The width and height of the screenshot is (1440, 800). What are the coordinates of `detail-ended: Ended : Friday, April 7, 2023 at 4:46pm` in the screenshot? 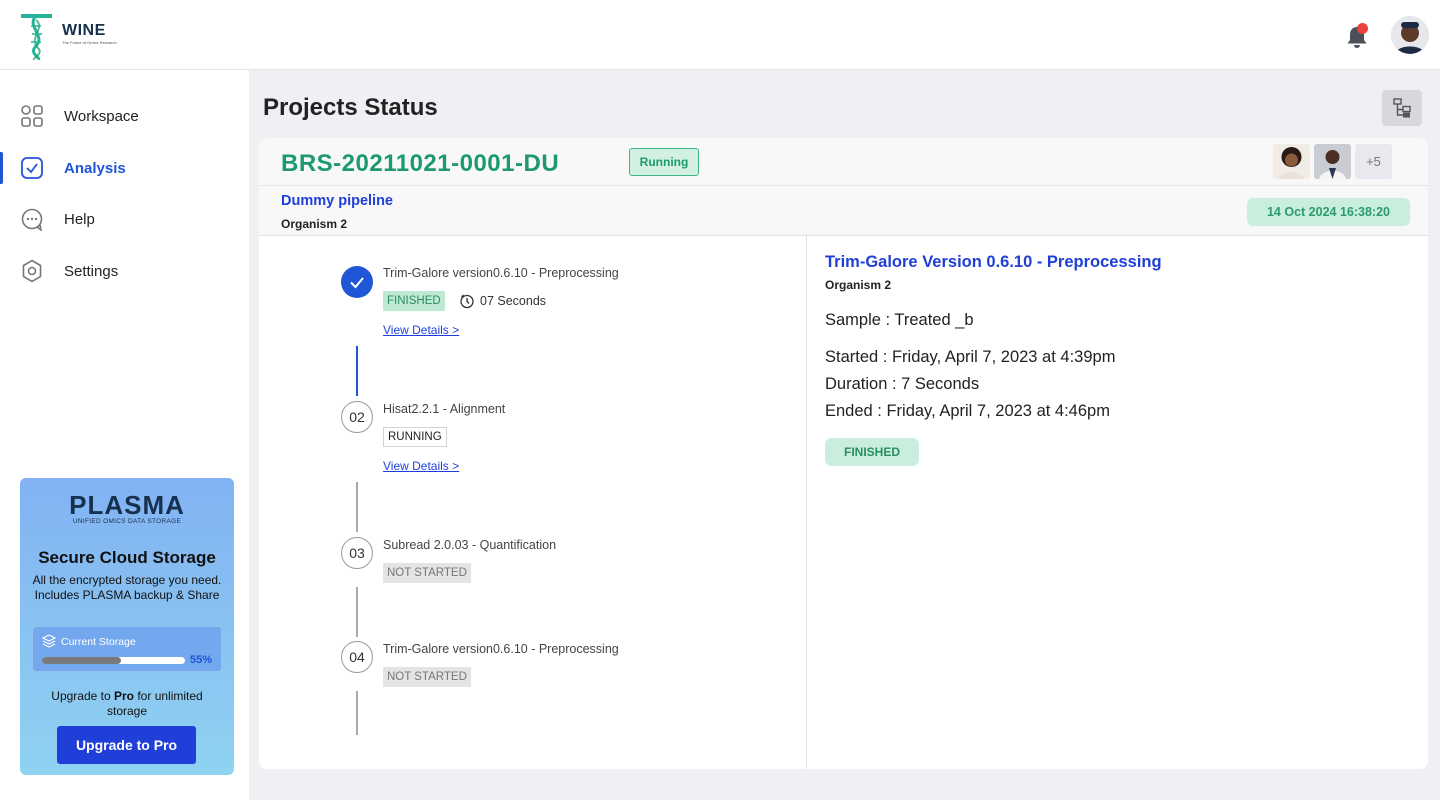 It's located at (967, 411).